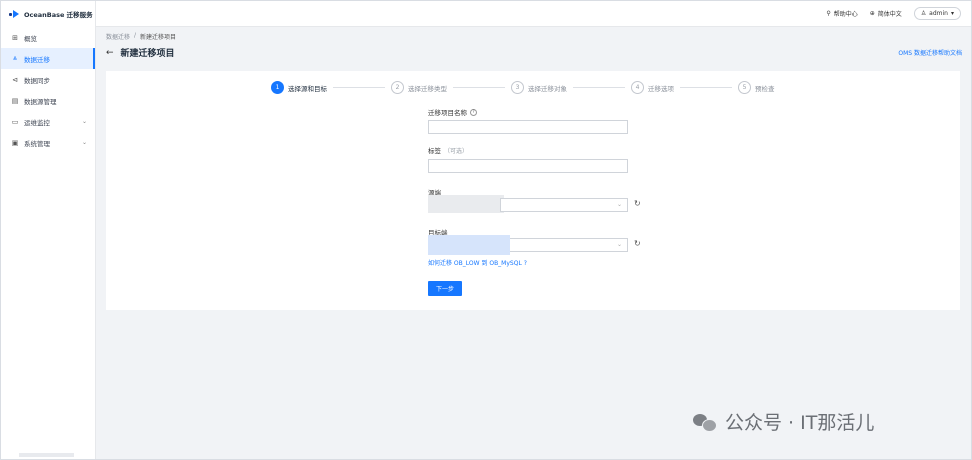 The height and width of the screenshot is (460, 972). I want to click on project-name-label: 迁移项目名称 ?, so click(452, 112).